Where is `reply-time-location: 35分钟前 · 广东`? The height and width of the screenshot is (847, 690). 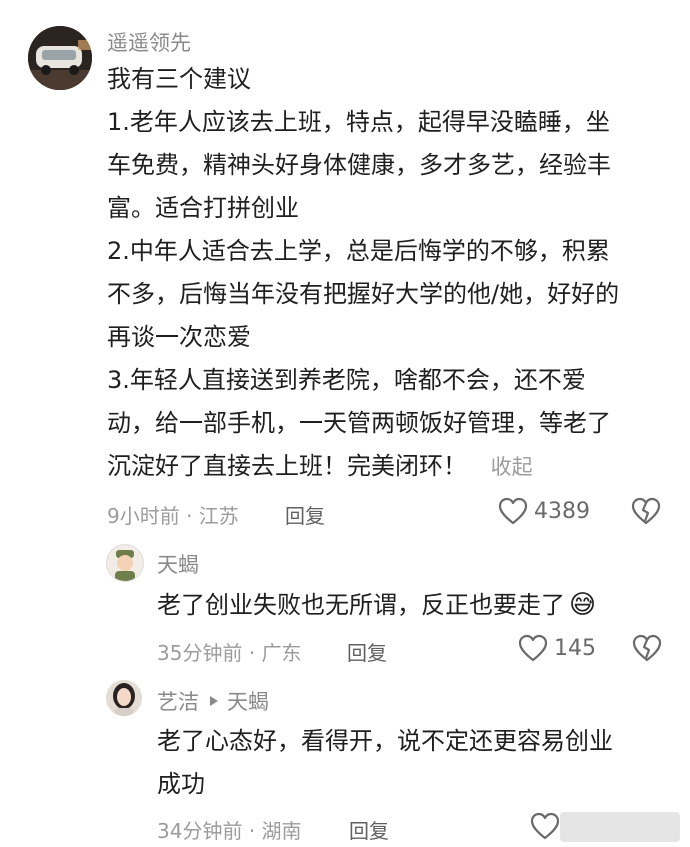
reply-time-location: 35分钟前 · 广东 is located at coordinates (229, 653).